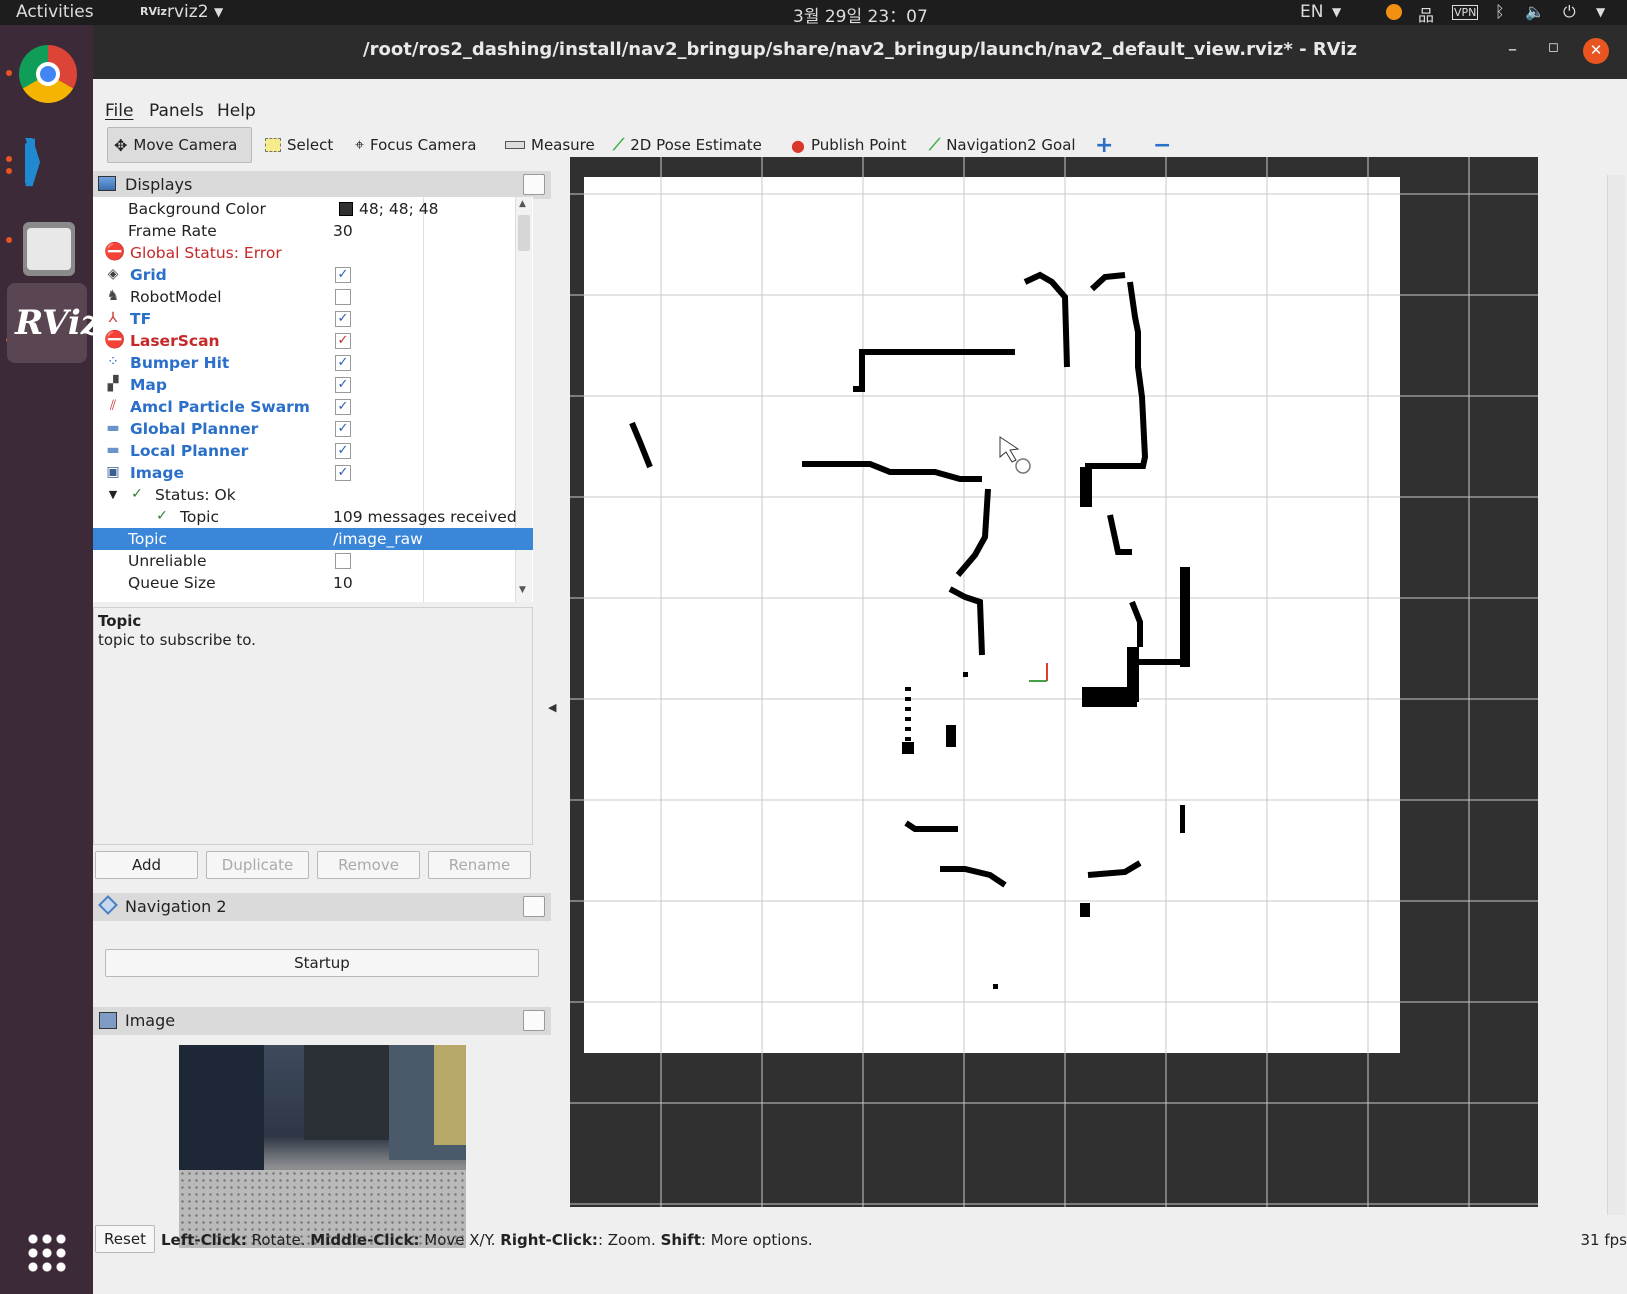 Image resolution: width=1627 pixels, height=1294 pixels. Describe the element at coordinates (343, 473) in the screenshot. I see `image-checkbox: ✓` at that location.